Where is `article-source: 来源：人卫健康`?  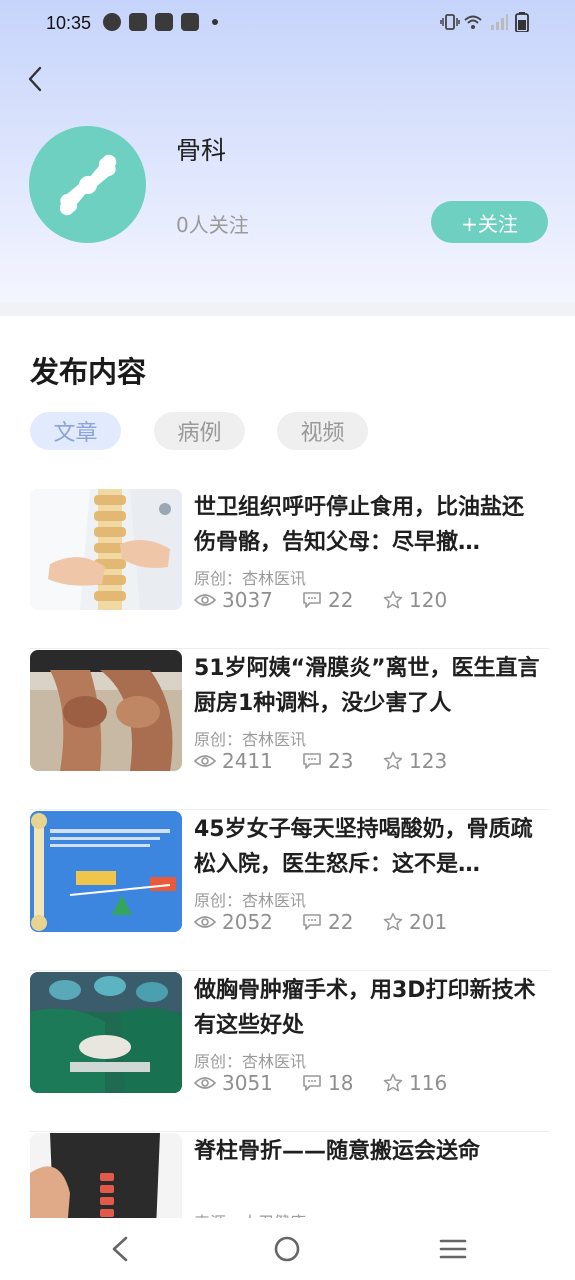 article-source: 来源：人卫健康 is located at coordinates (250, 1213).